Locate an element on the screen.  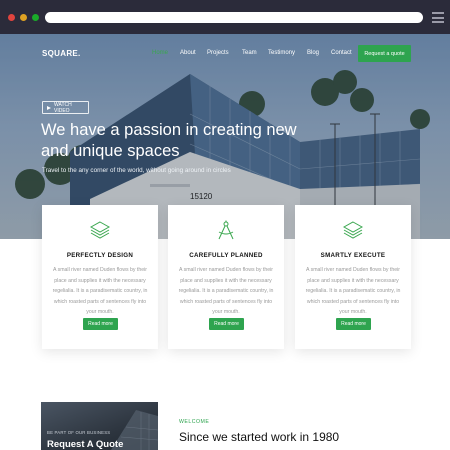
site-logo: SQUARE. is located at coordinates (61, 53).